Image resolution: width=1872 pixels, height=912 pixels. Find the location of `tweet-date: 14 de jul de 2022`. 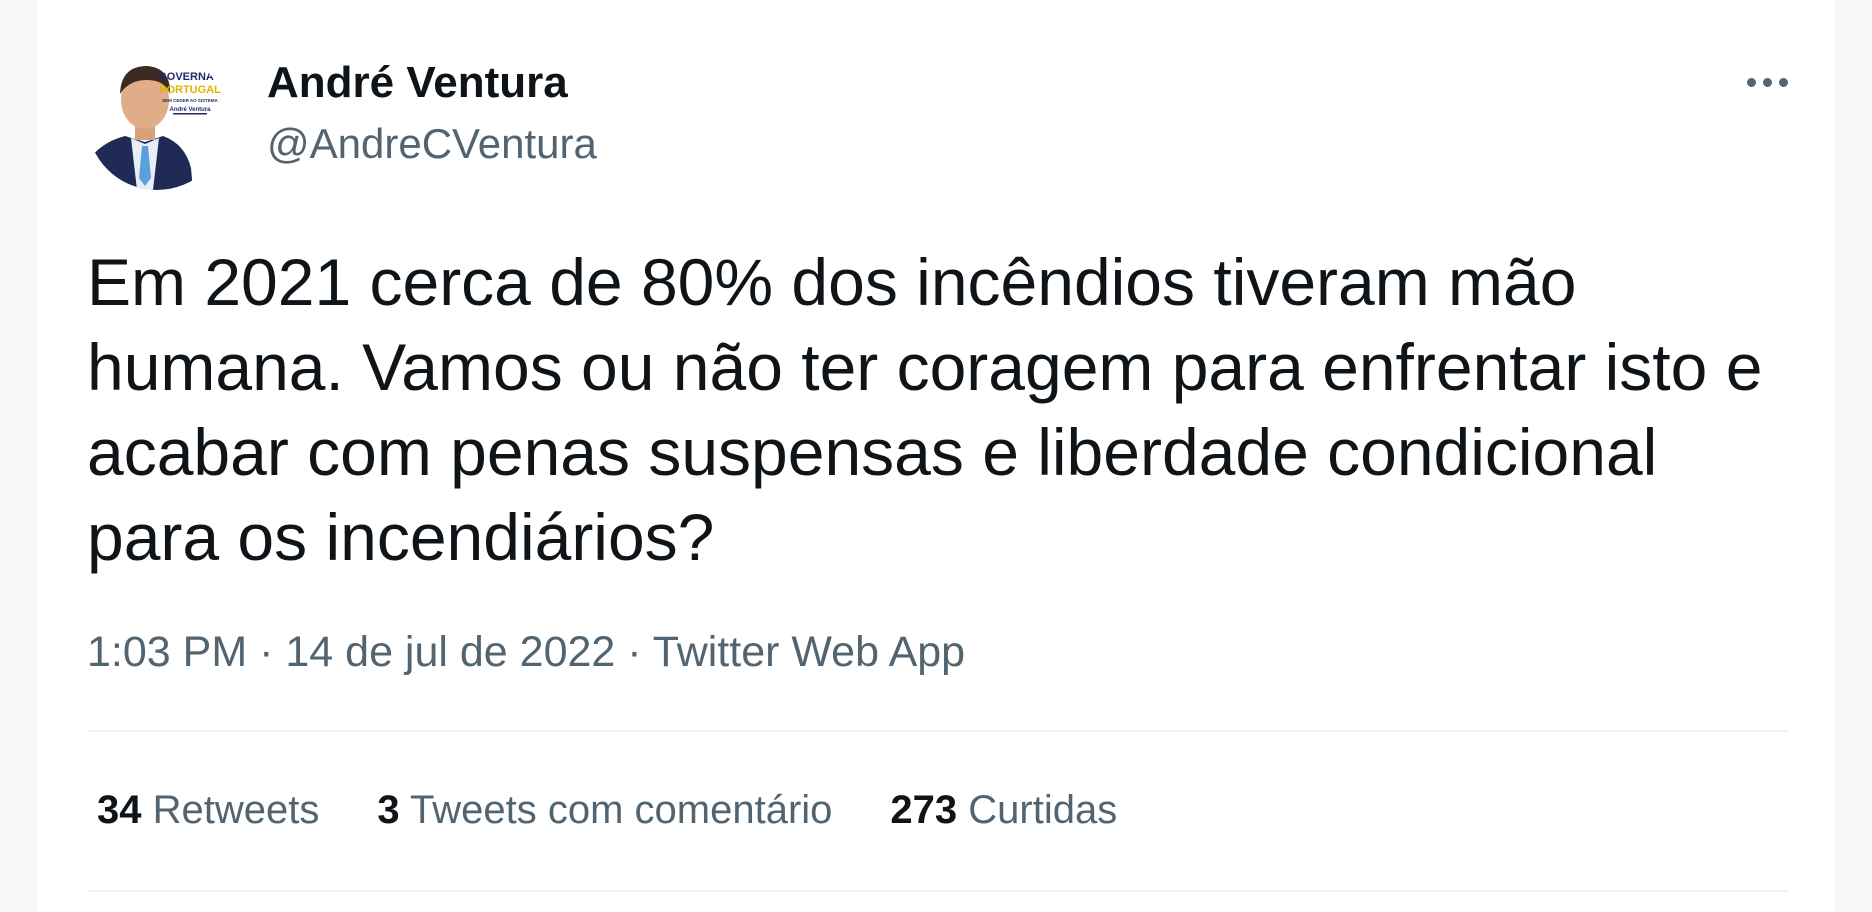

tweet-date: 14 de jul de 2022 is located at coordinates (450, 652).